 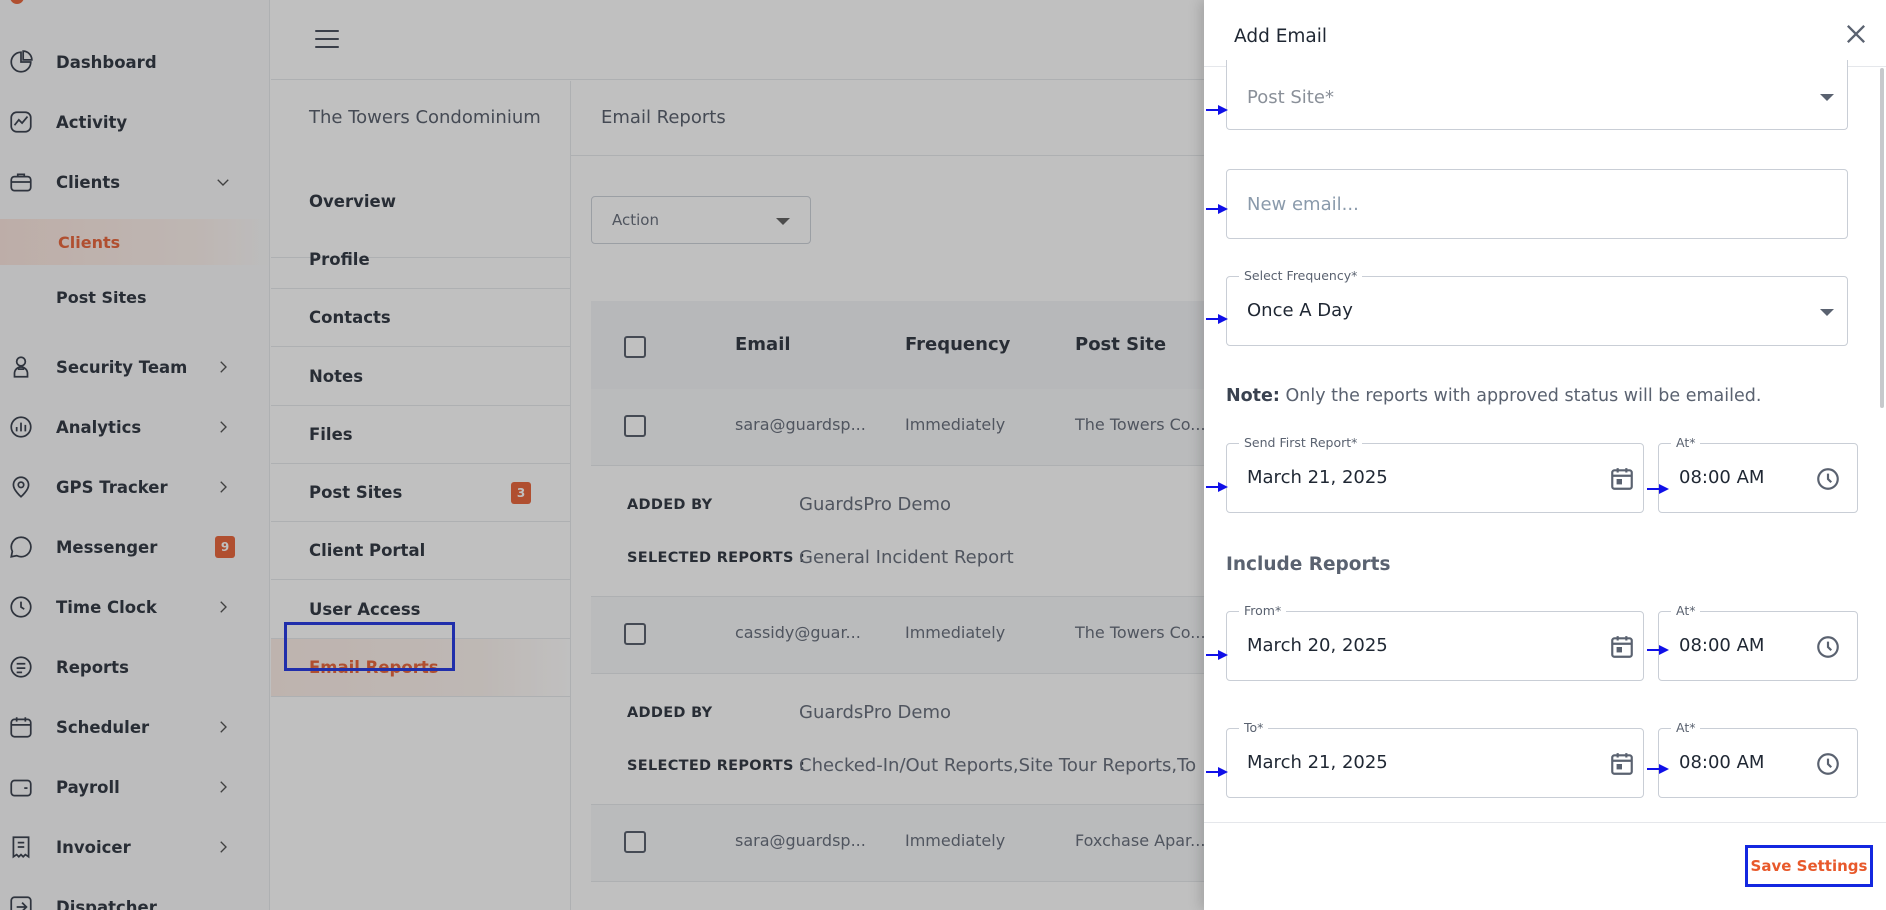 I want to click on from-time-field: At* 08:00 AM, so click(x=1758, y=642).